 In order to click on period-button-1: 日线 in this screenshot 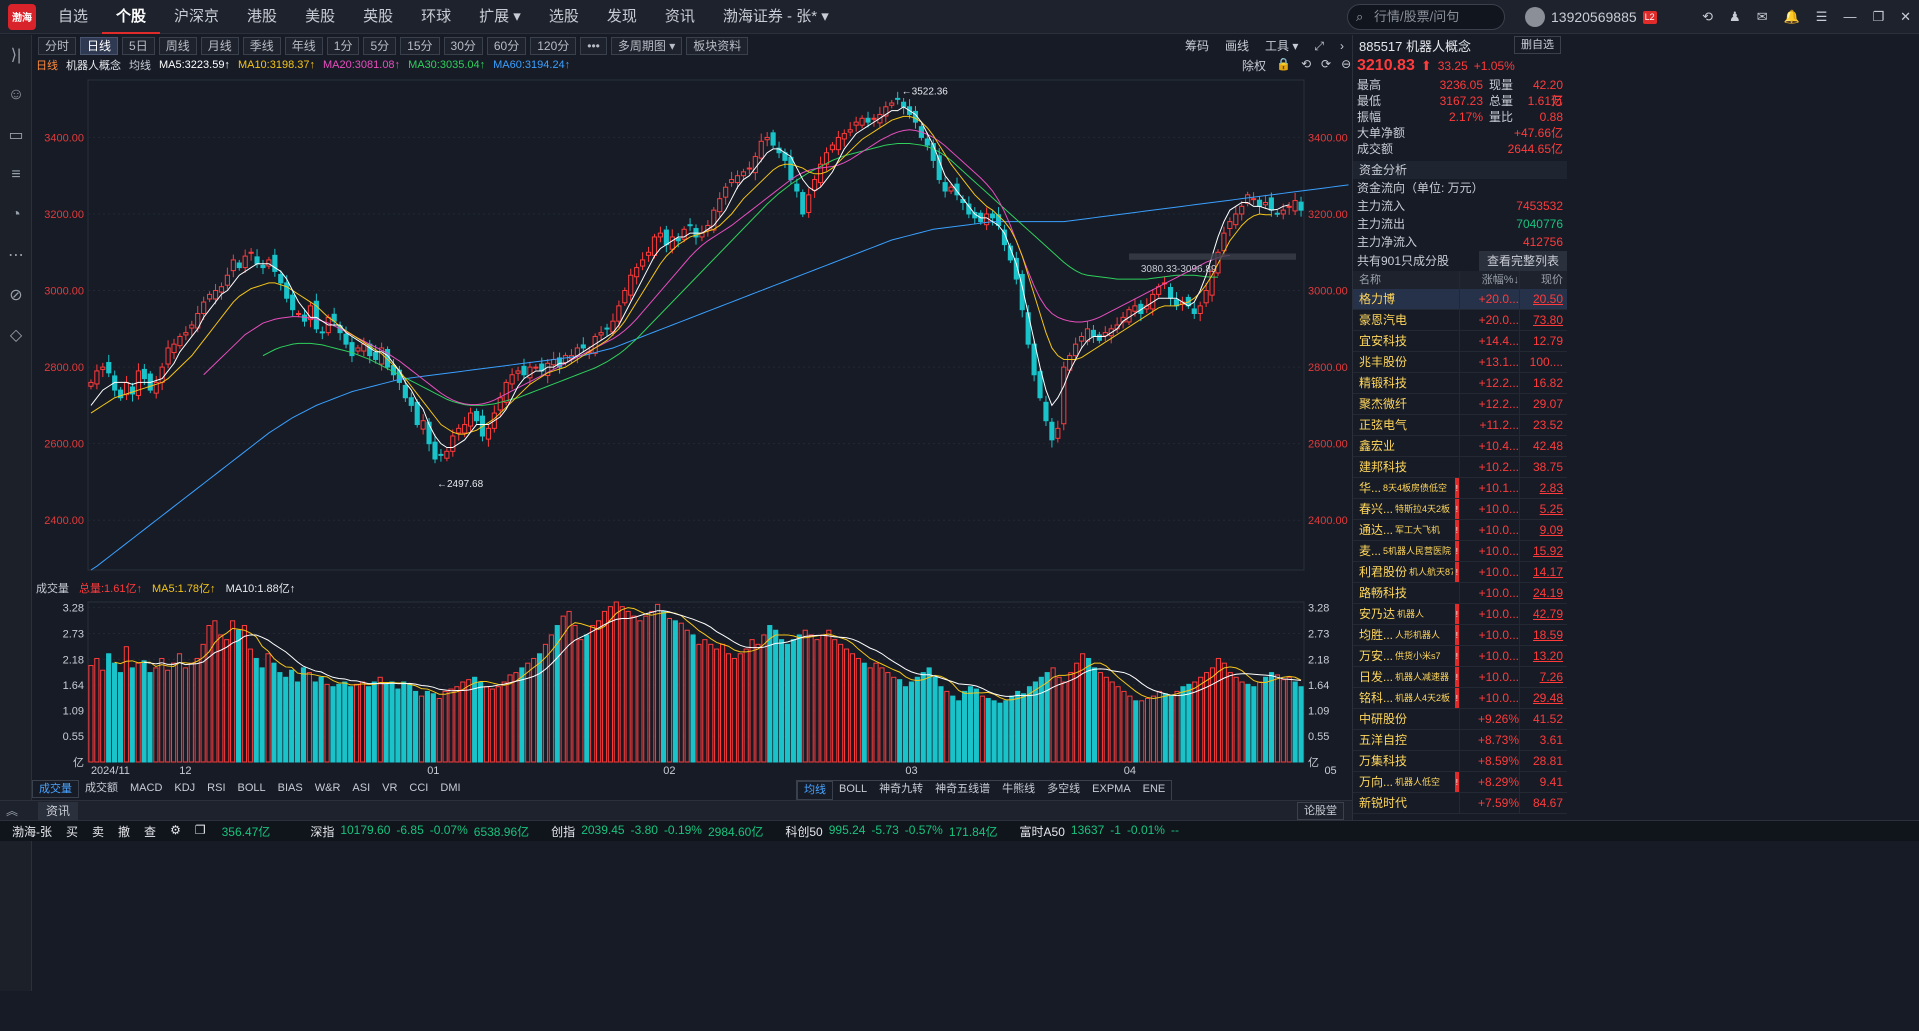, I will do `click(99, 46)`.